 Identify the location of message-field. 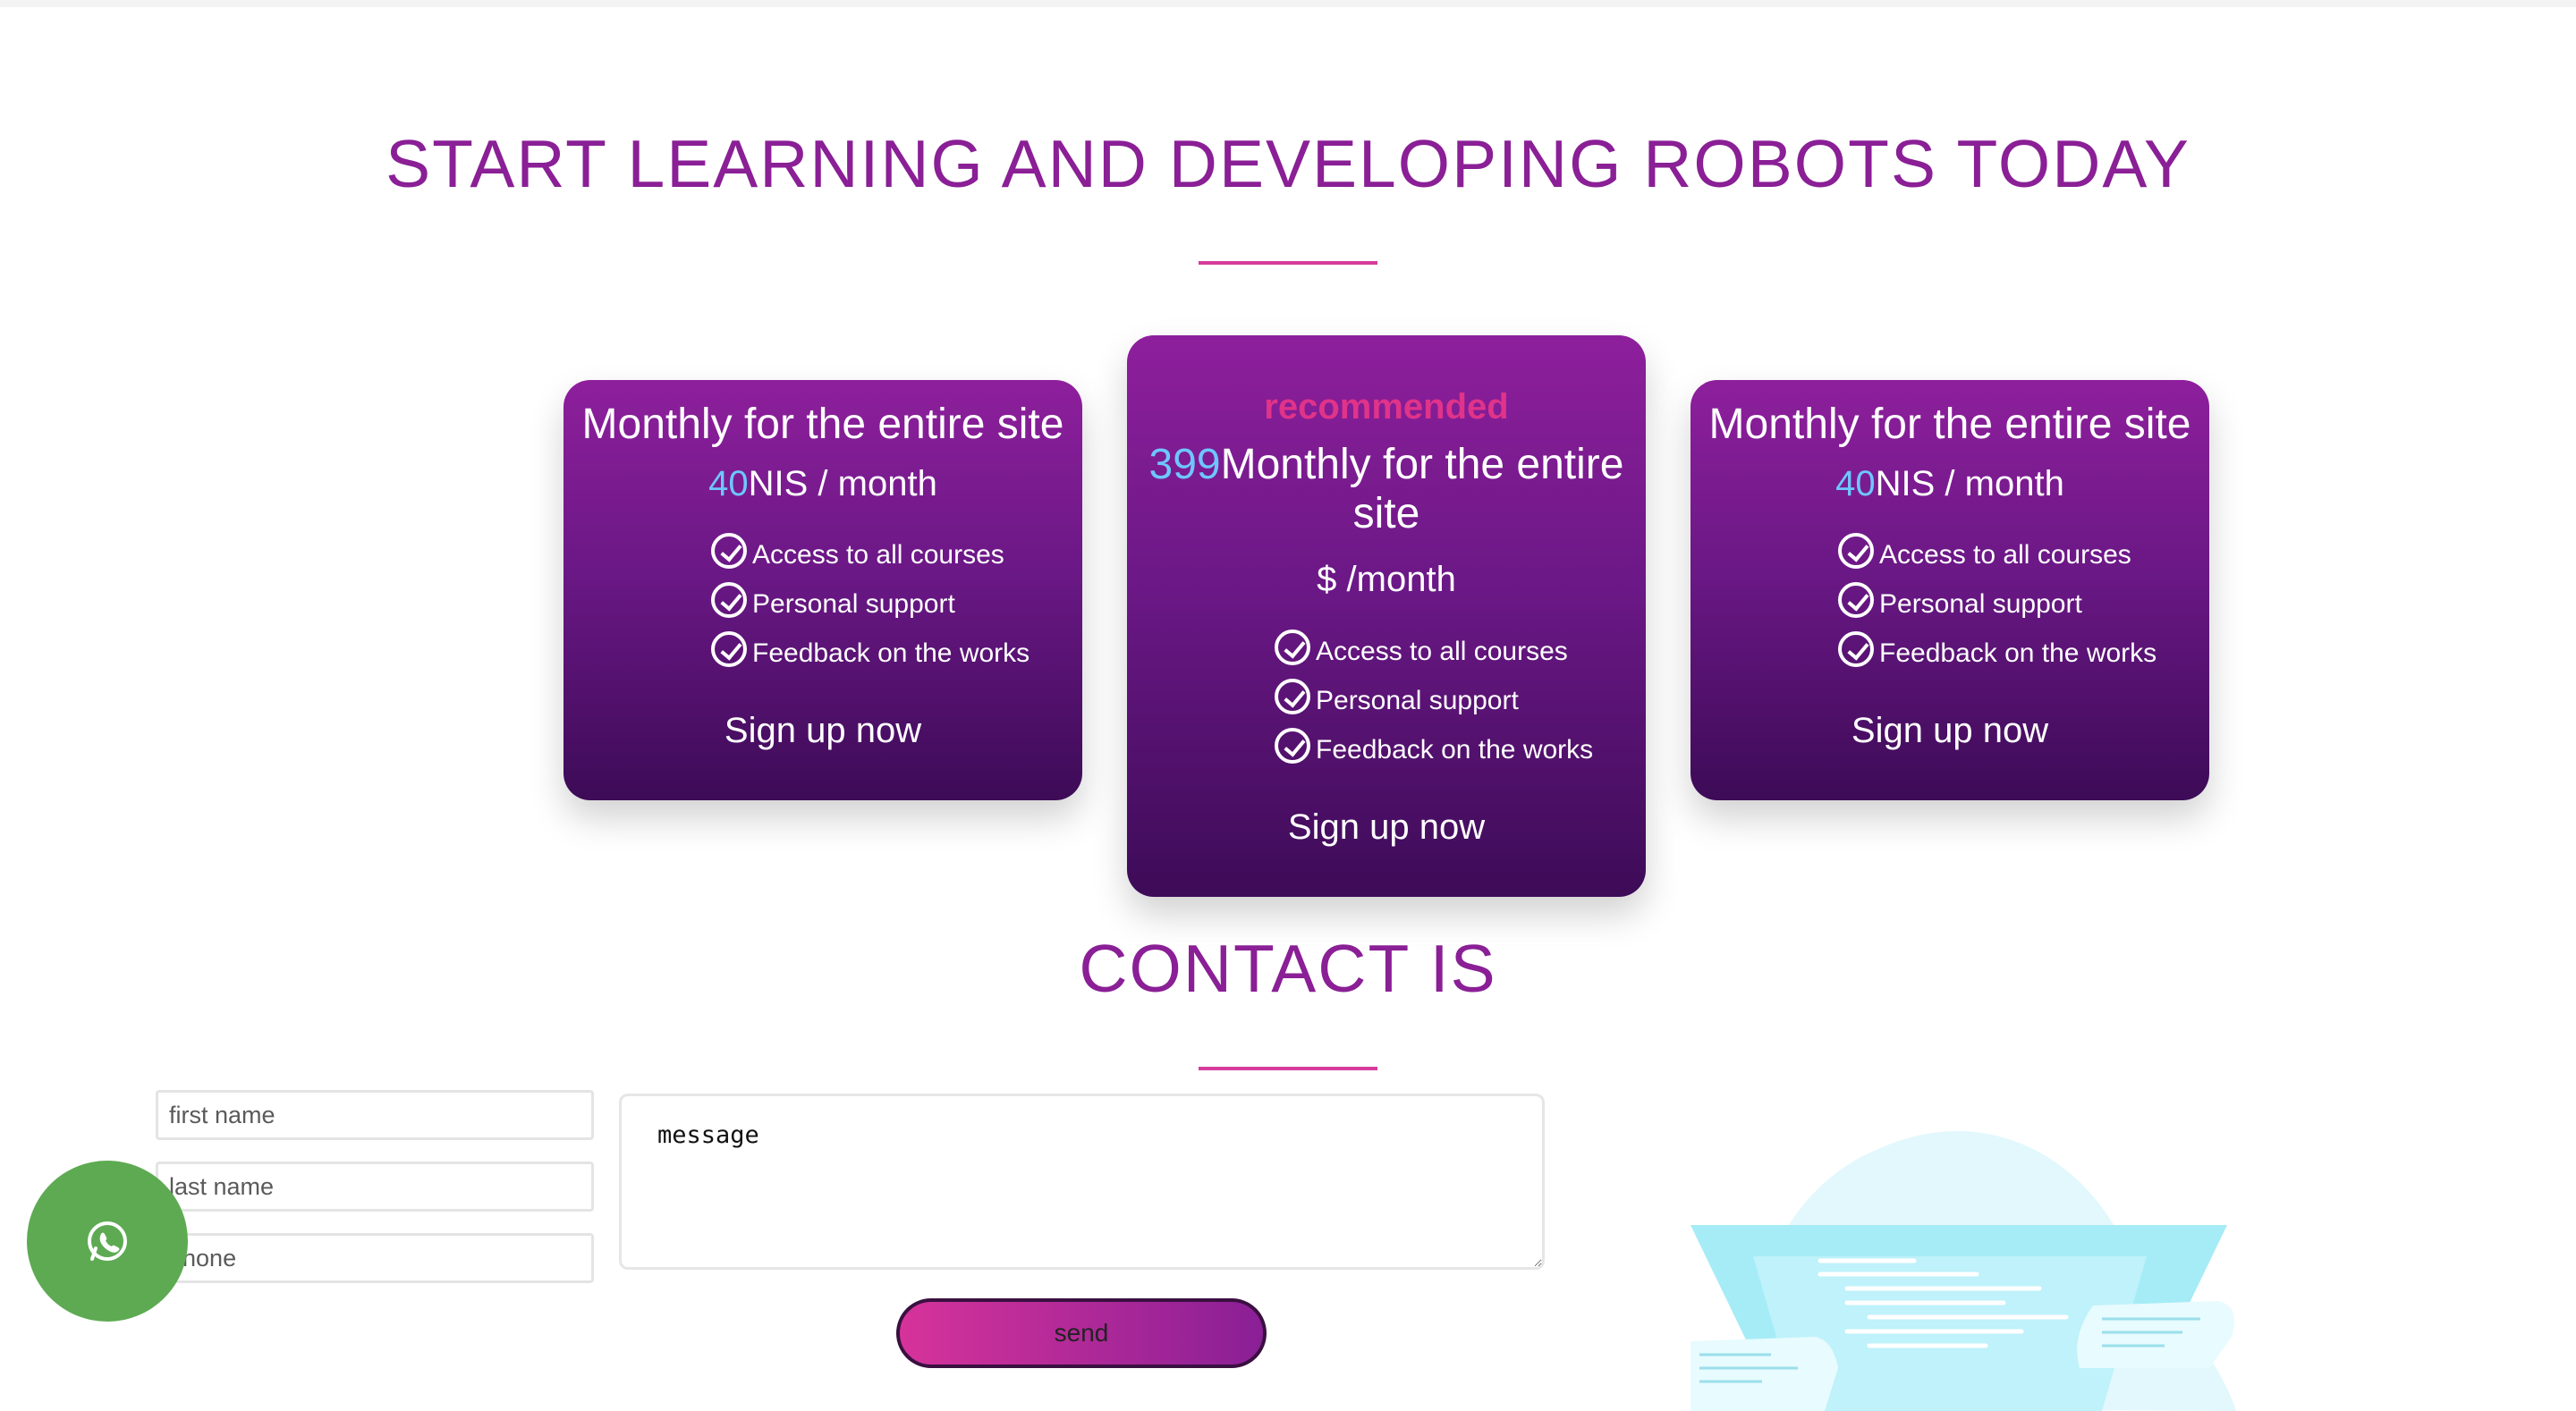
(1082, 1182).